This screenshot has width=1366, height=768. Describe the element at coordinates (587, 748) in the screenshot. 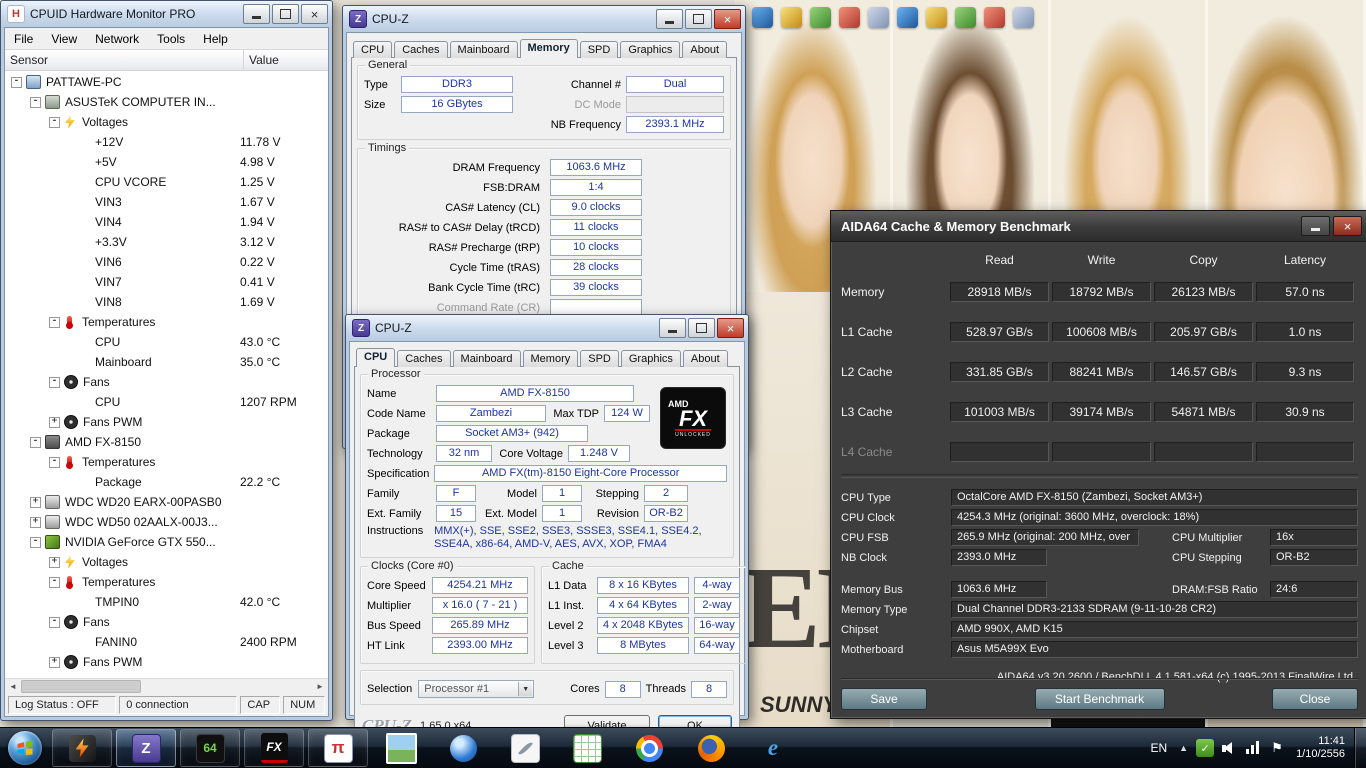

I see `taskbar-app-grid-app` at that location.